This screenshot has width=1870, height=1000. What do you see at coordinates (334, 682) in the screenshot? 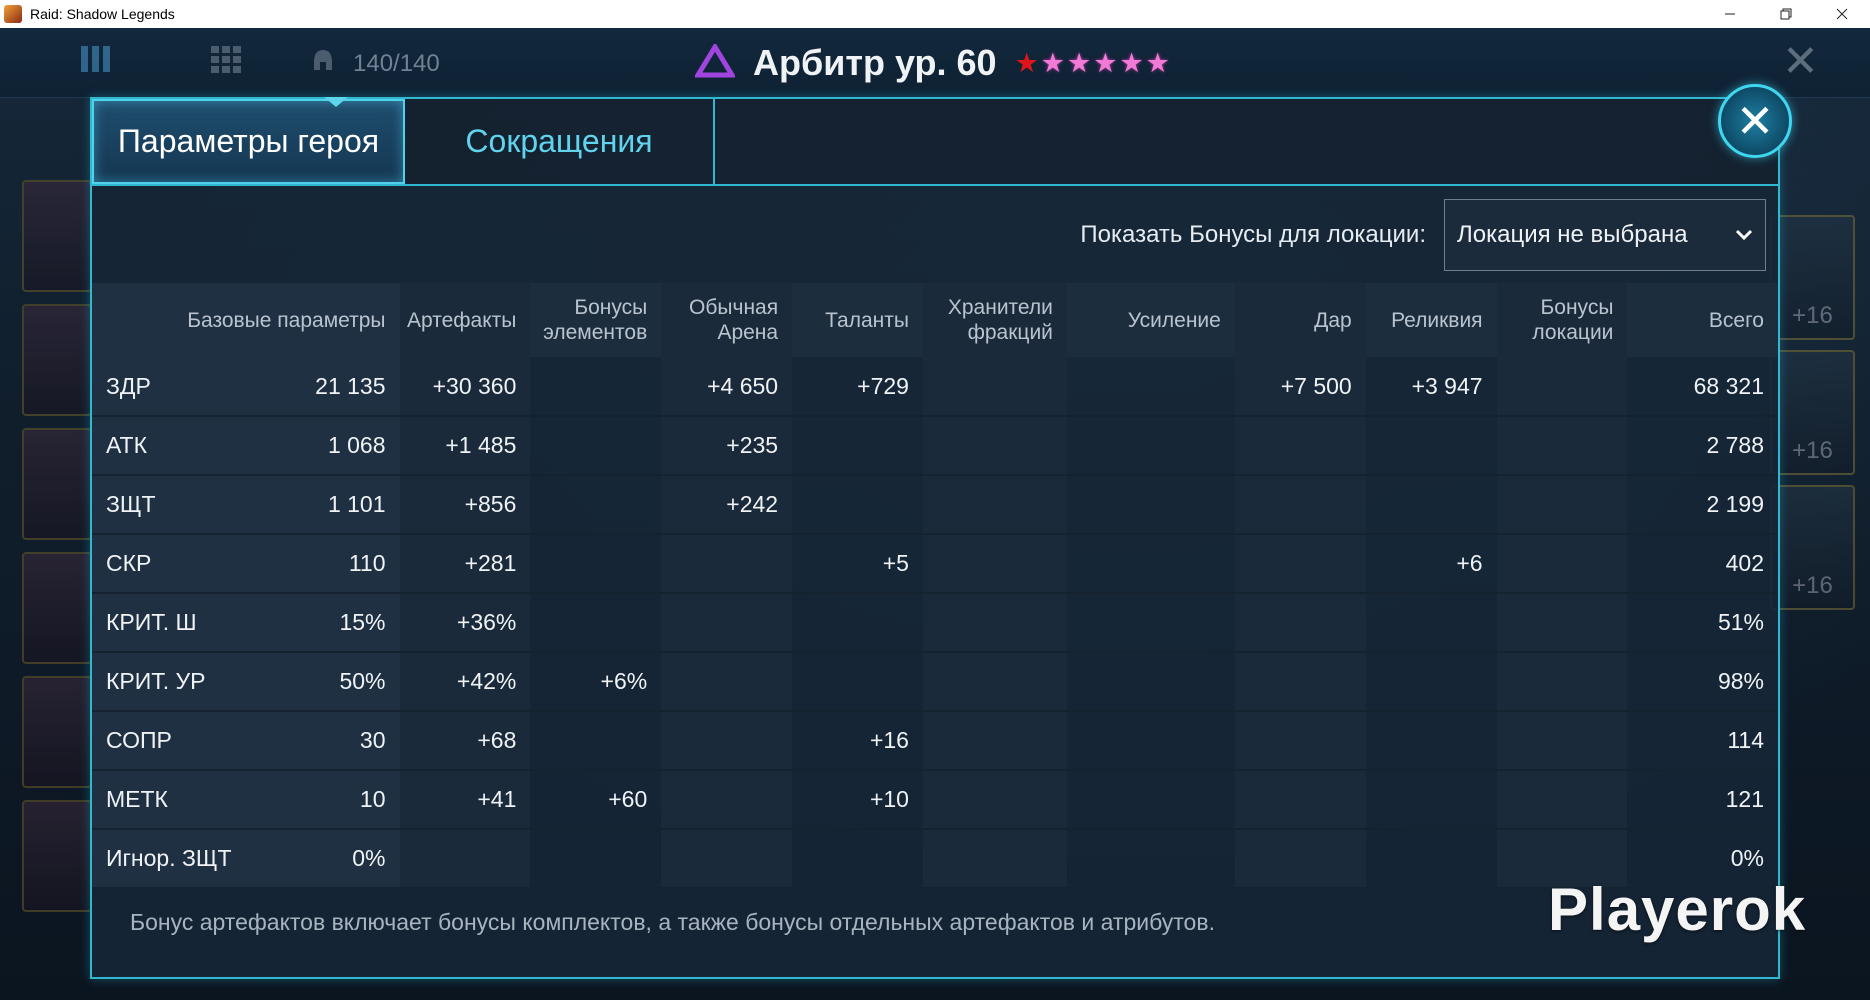
I see `stat-base-cell: 50%` at bounding box center [334, 682].